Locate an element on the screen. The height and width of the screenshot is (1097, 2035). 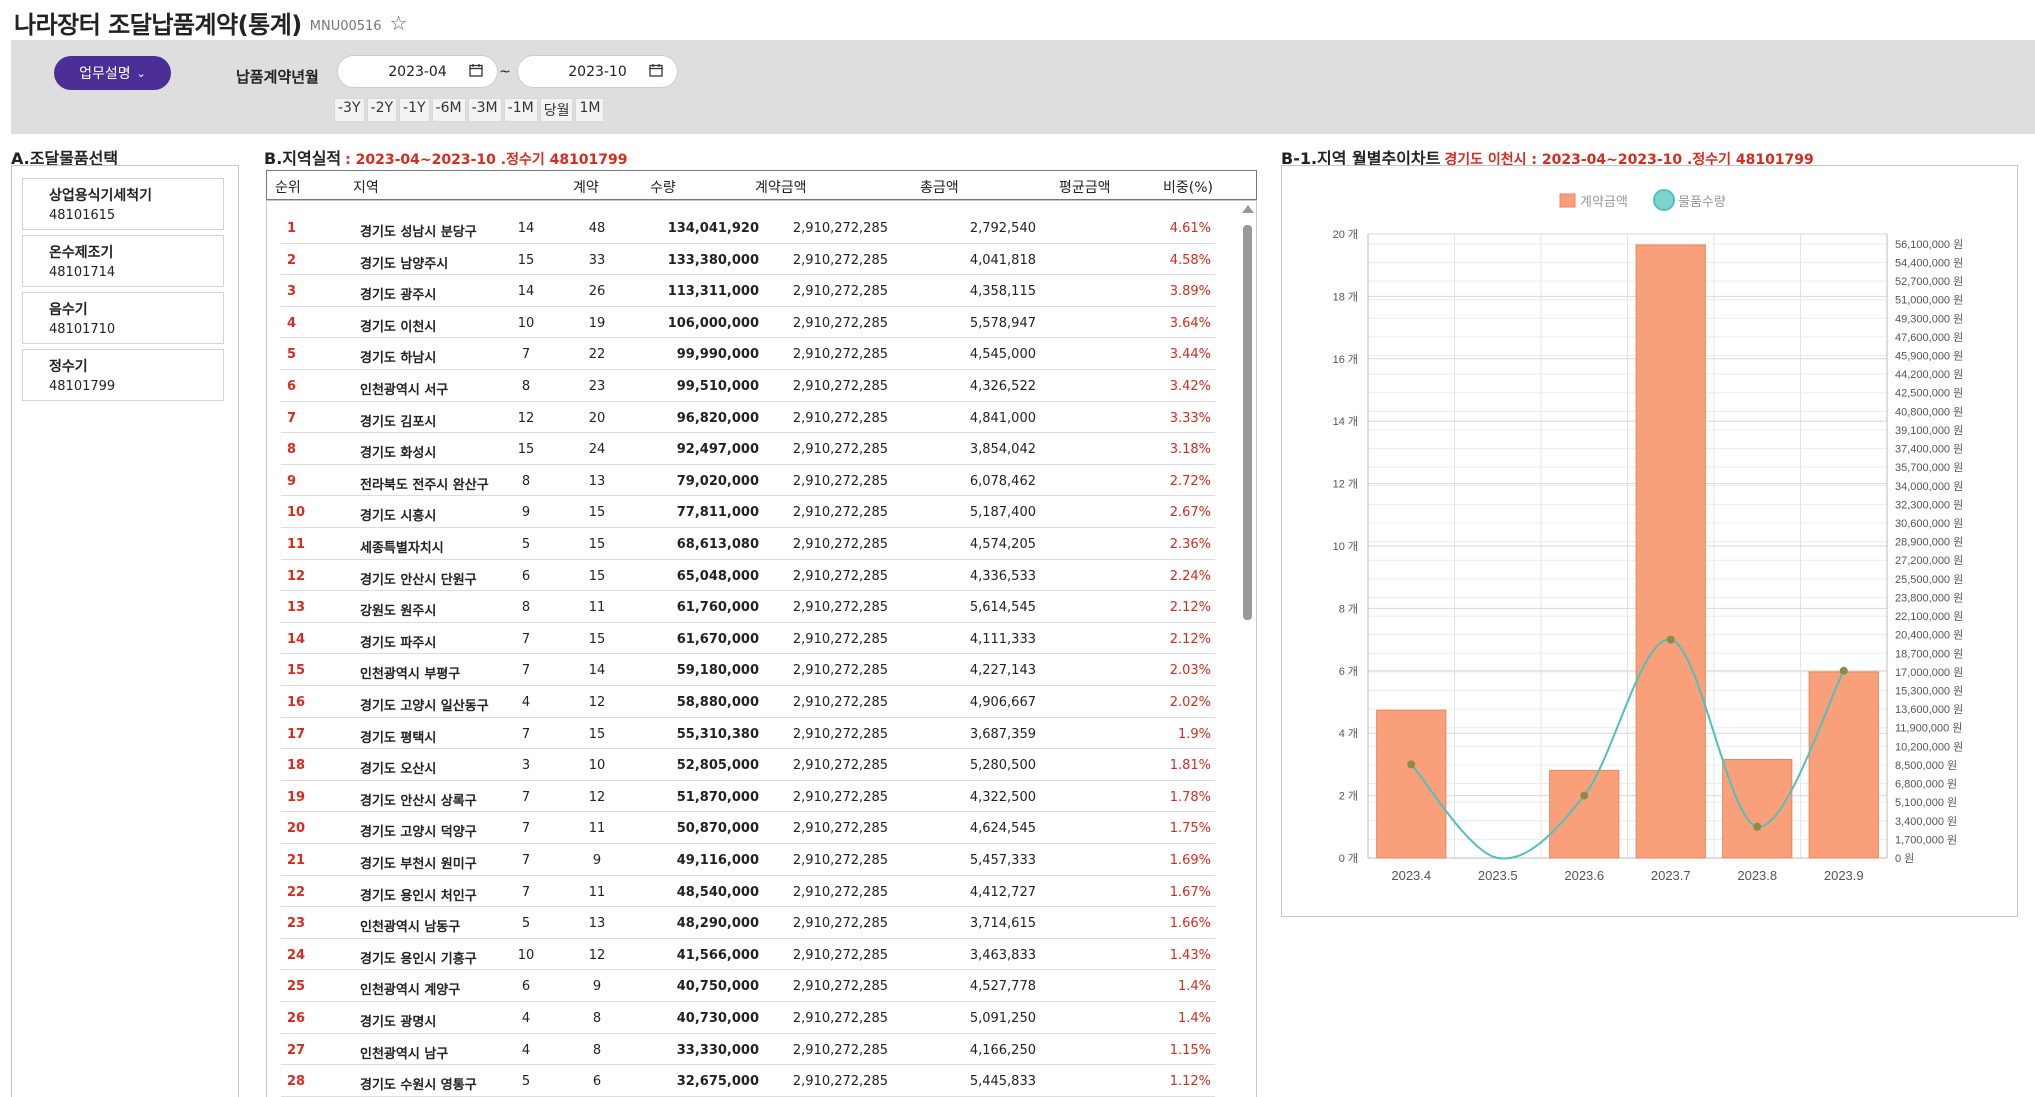
contract-amount-cell: 55,310,380 is located at coordinates (717, 734).